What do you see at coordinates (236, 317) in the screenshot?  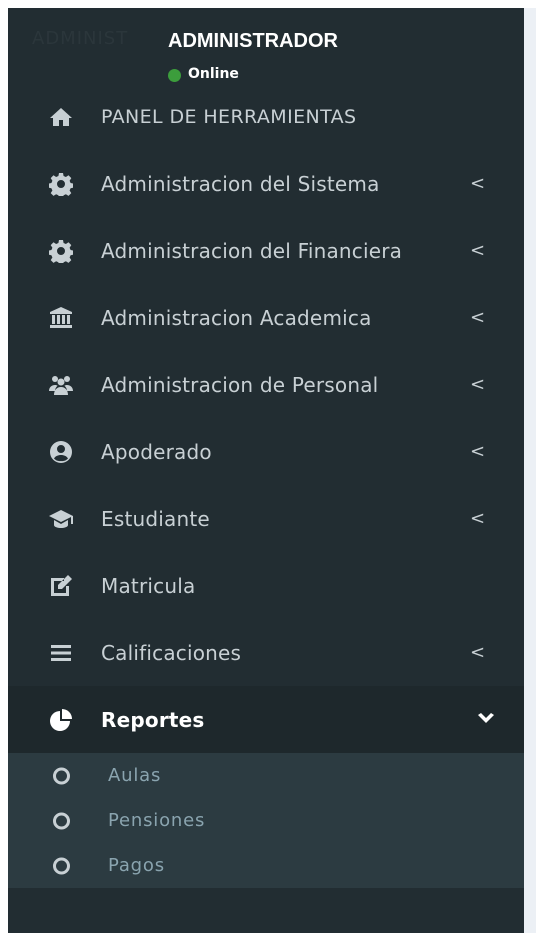 I see `menu-item-label: Administracion Academica` at bounding box center [236, 317].